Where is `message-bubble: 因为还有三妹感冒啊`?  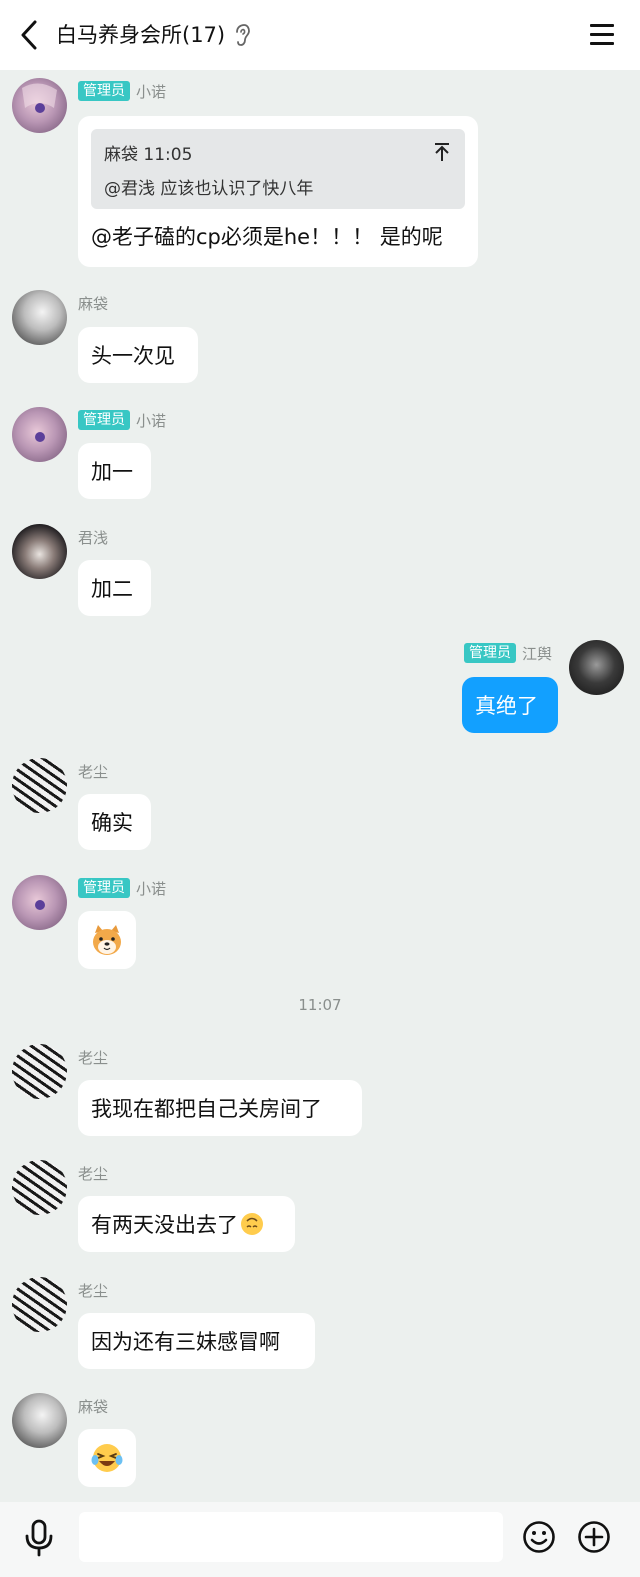 message-bubble: 因为还有三妹感冒啊 is located at coordinates (196, 1341).